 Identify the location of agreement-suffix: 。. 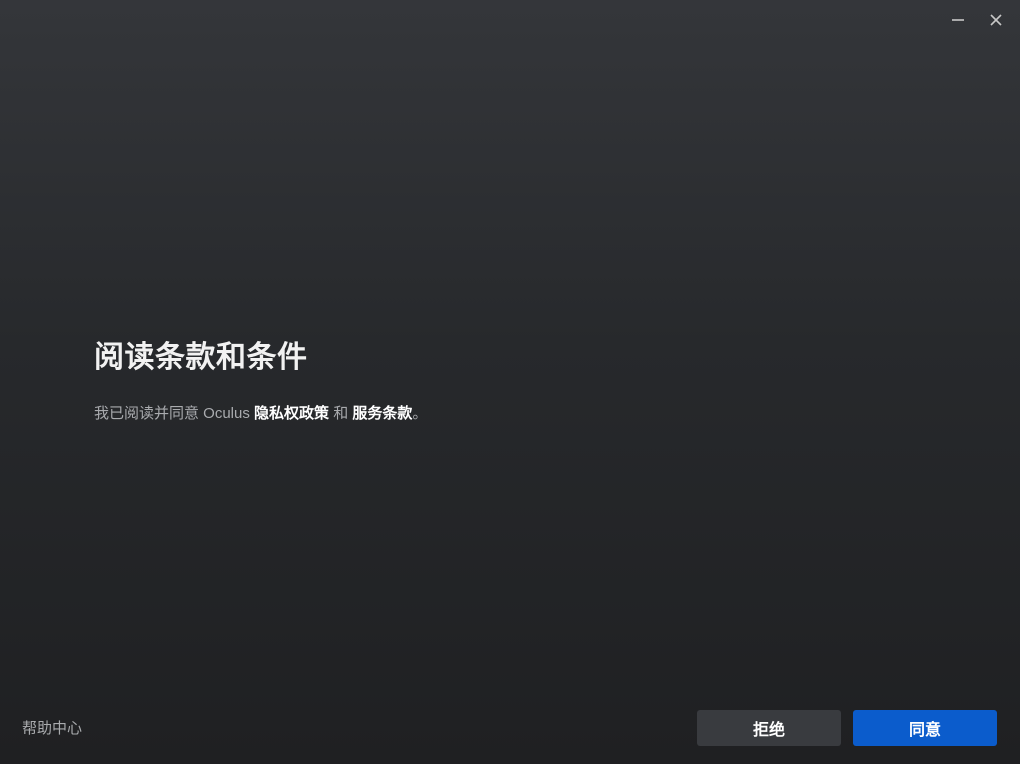
(420, 413).